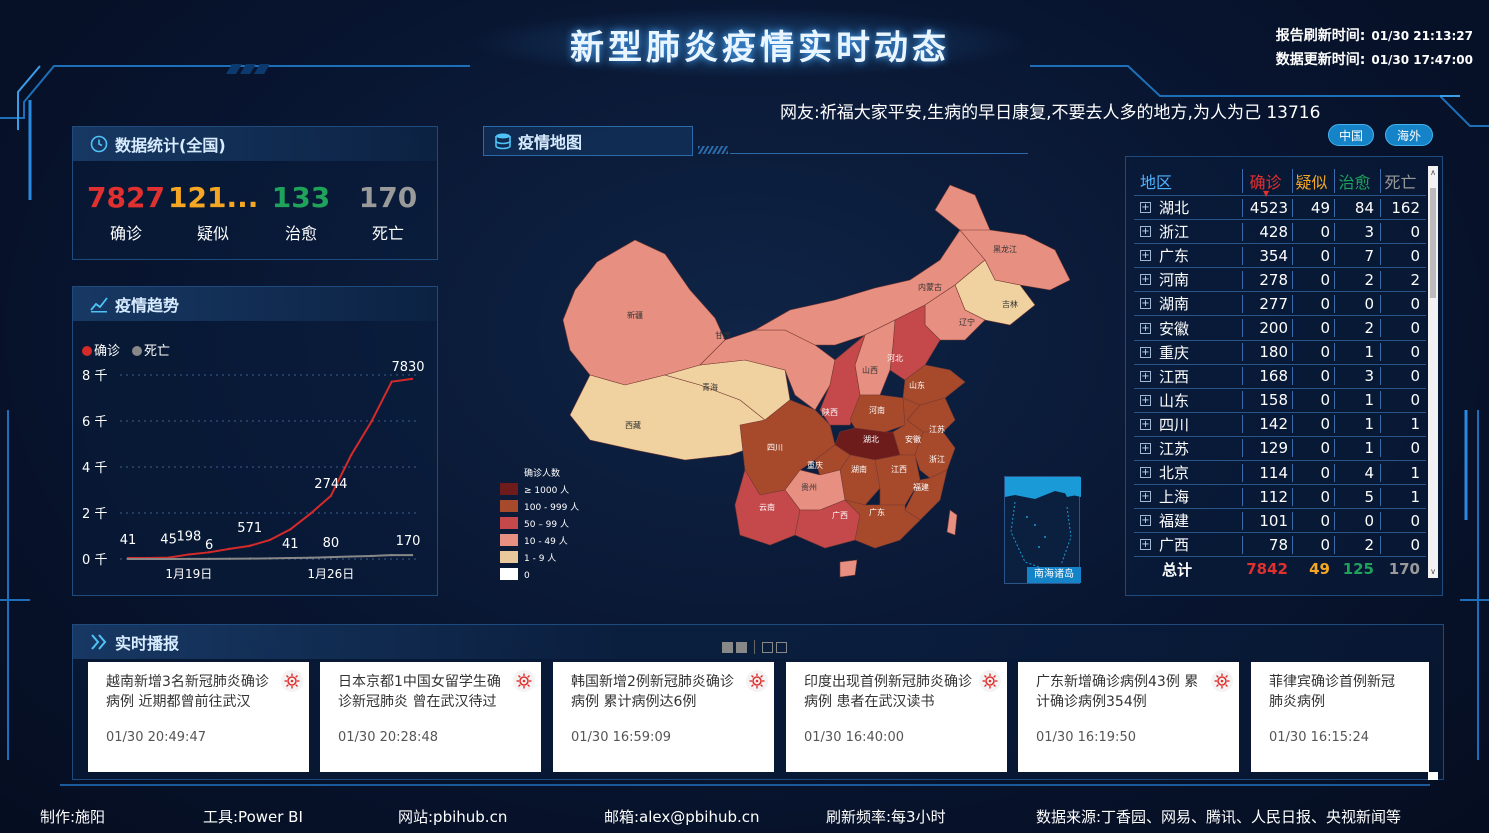  Describe the element at coordinates (1280, 208) in the screenshot. I see `table-row: + 湖北 4523 49 84 162` at that location.